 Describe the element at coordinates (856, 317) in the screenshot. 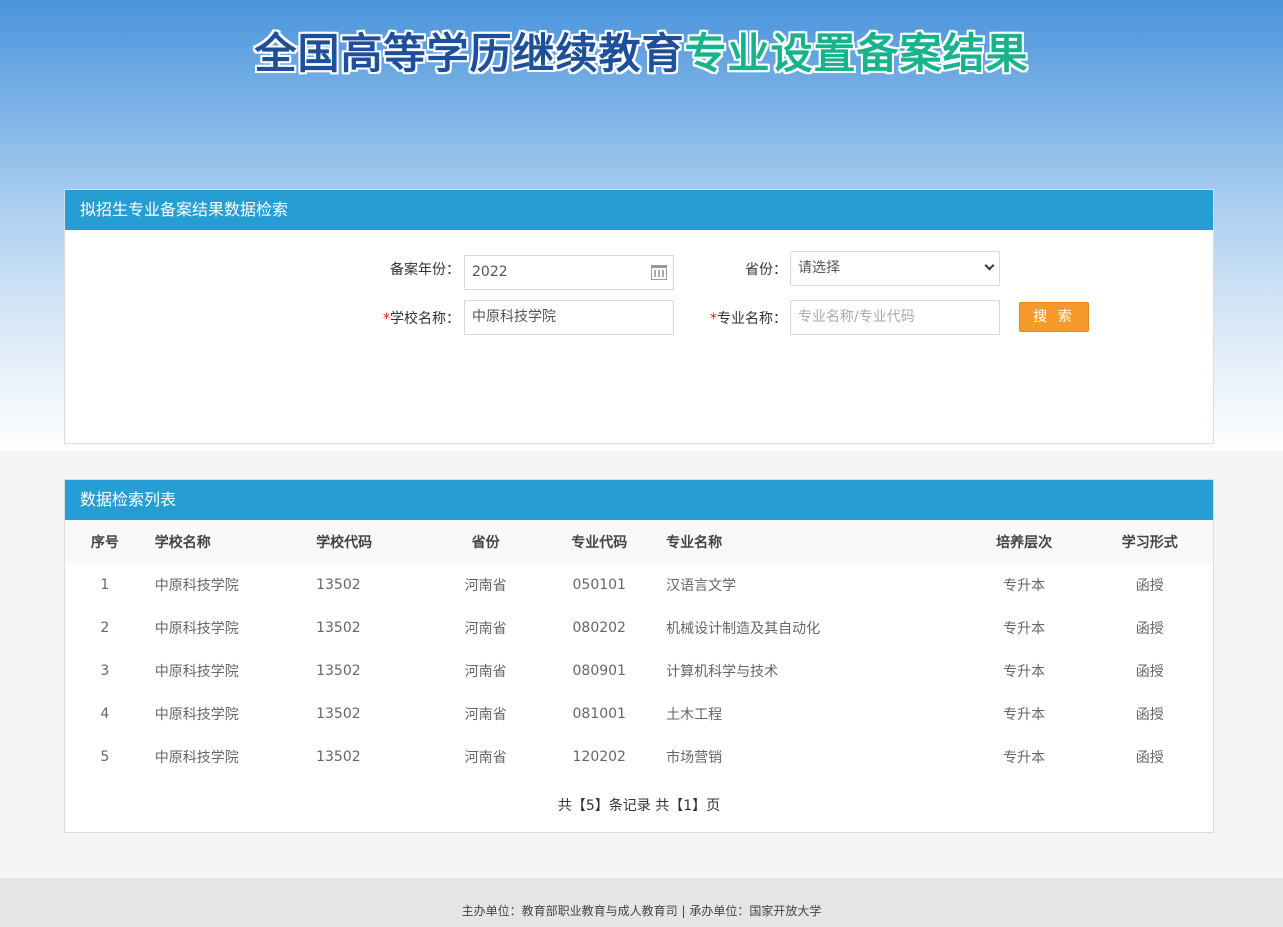

I see `major-name-placeholder: 专业名称/专业代码` at that location.